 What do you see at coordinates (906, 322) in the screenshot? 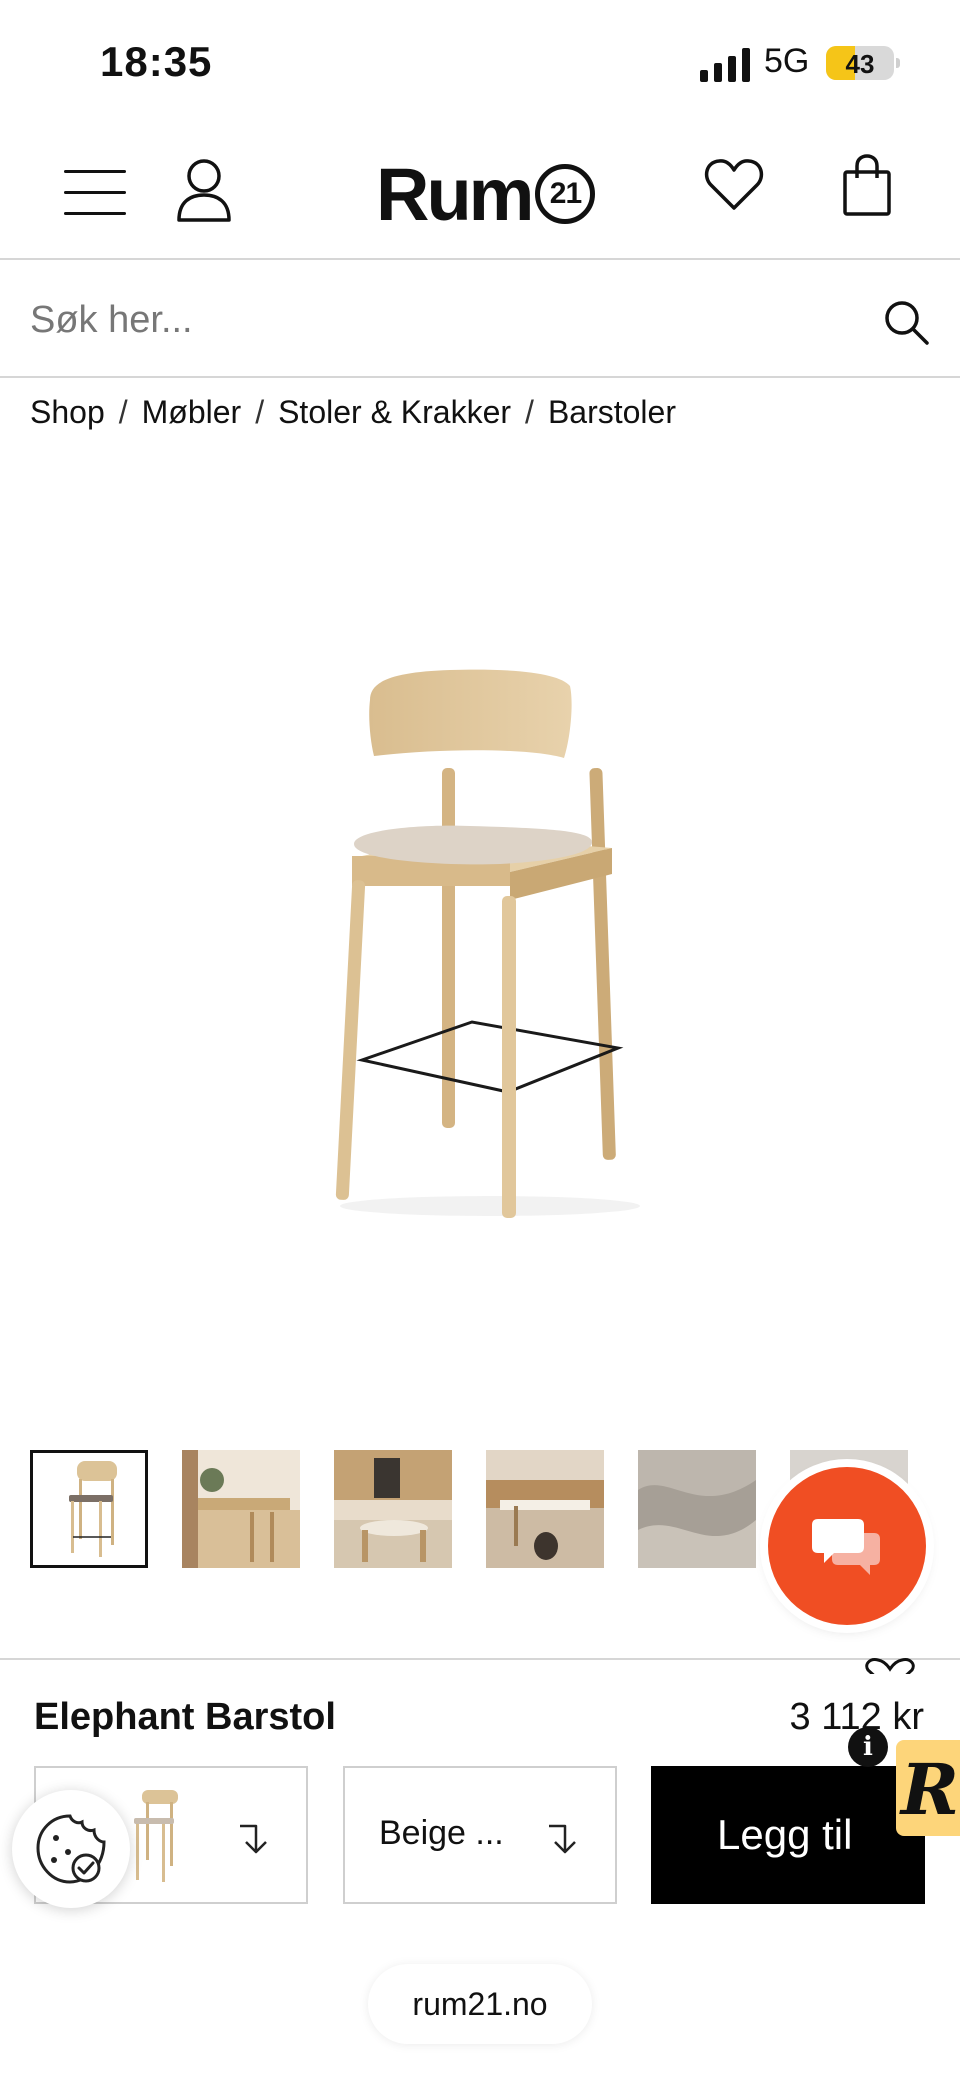
I see `search-icon` at bounding box center [906, 322].